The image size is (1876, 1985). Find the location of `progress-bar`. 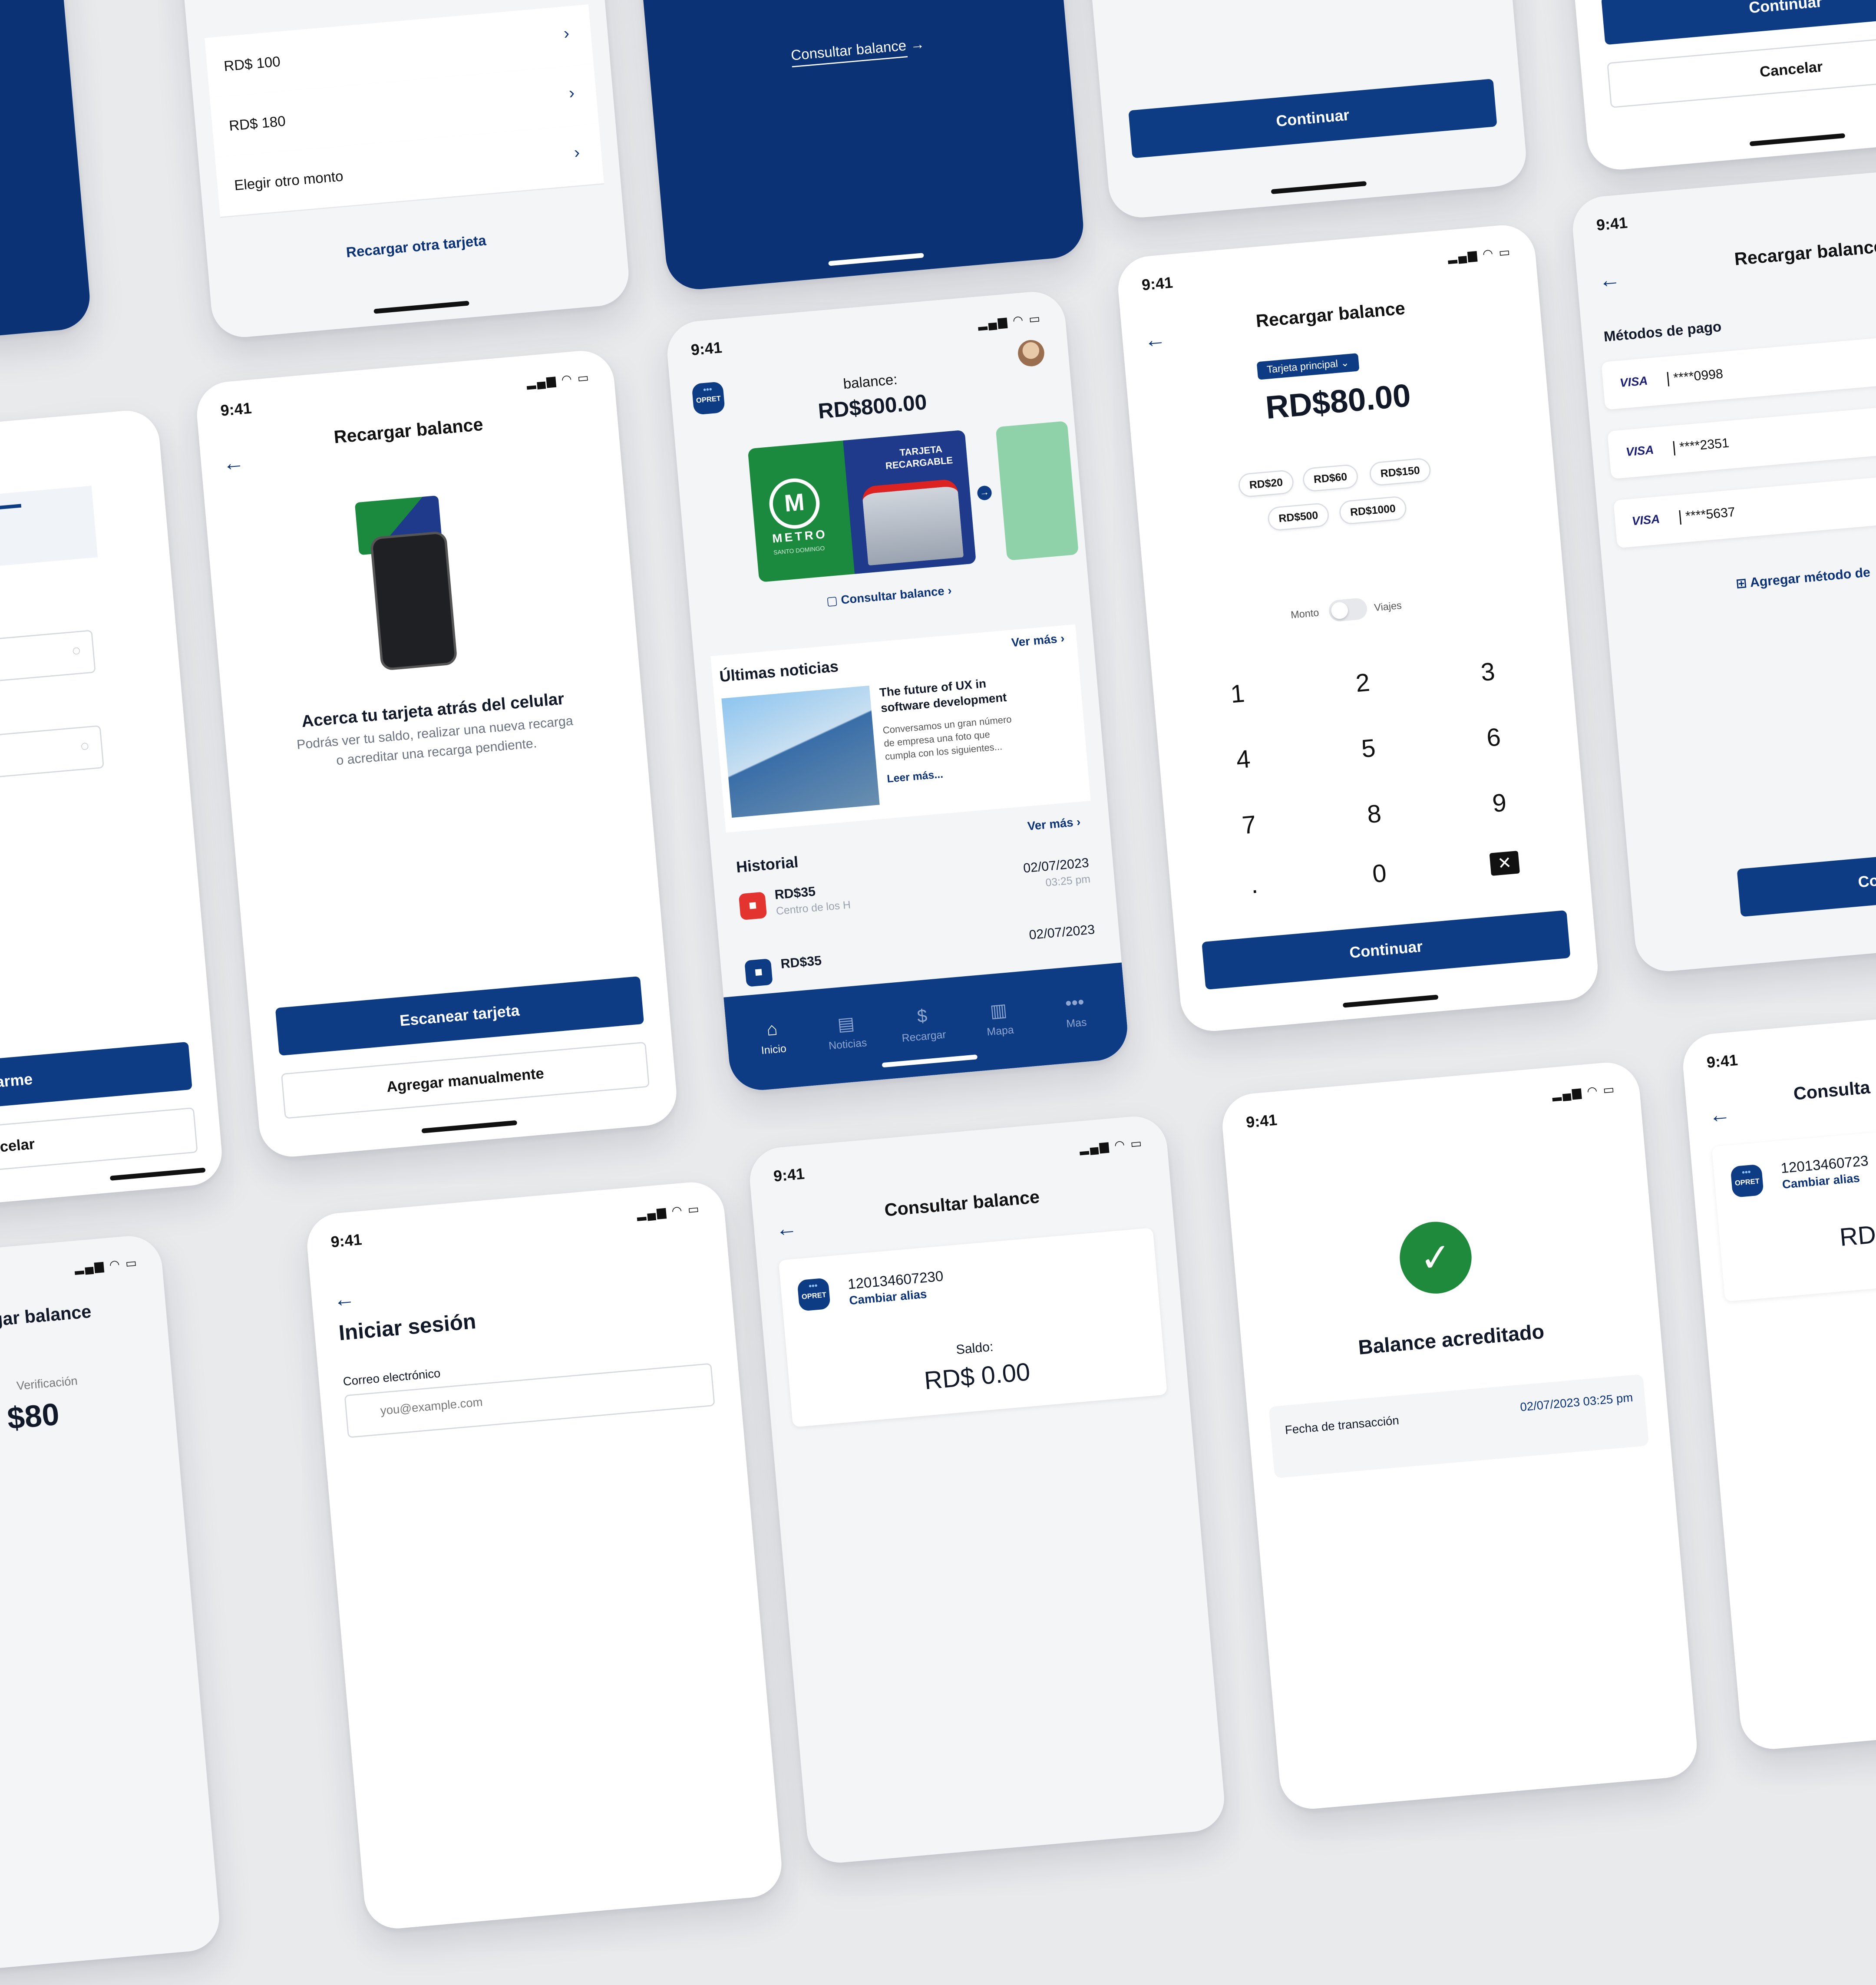

progress-bar is located at coordinates (49, 529).